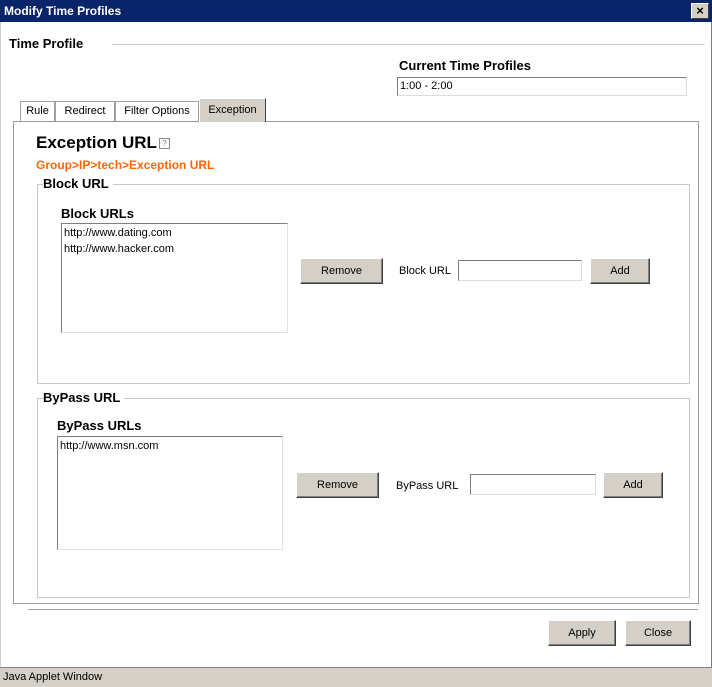  I want to click on exception-url-title: Exception URL?, so click(103, 143).